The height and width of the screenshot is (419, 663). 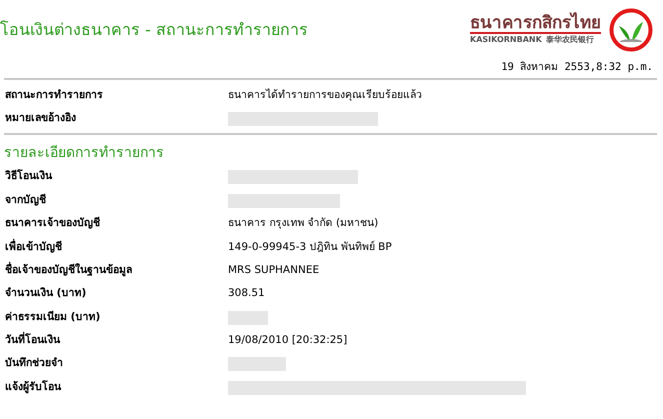 I want to click on bank-logo-icon, so click(x=631, y=30).